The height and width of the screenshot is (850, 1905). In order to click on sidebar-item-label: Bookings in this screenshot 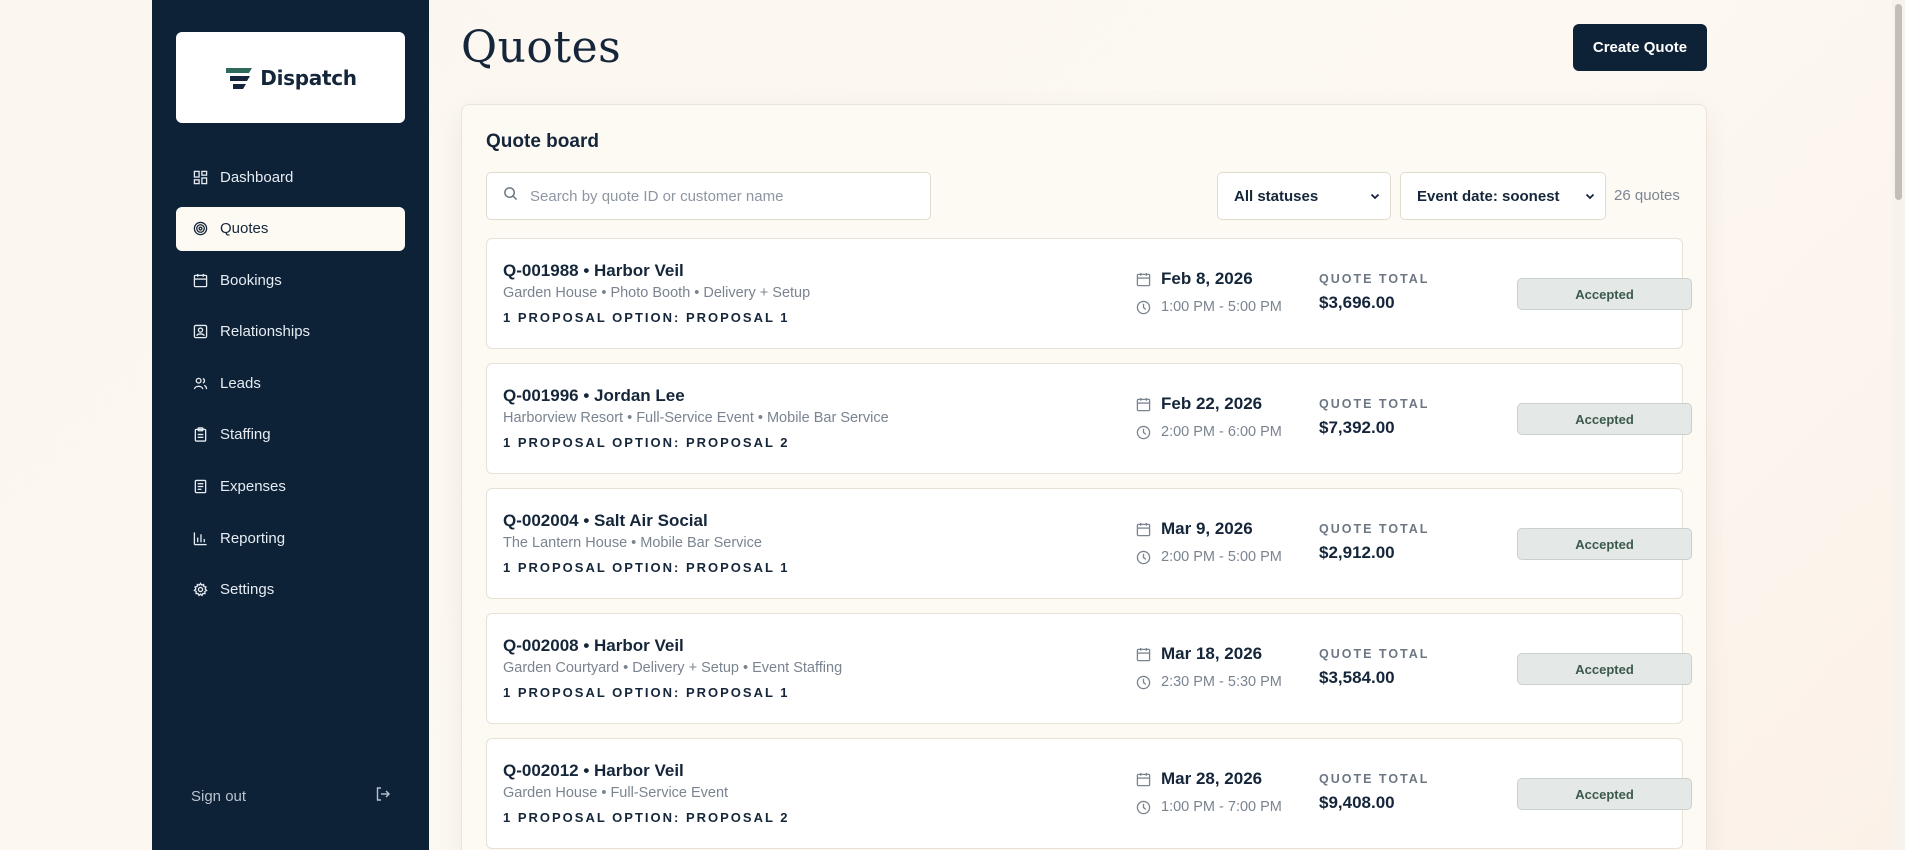, I will do `click(251, 280)`.